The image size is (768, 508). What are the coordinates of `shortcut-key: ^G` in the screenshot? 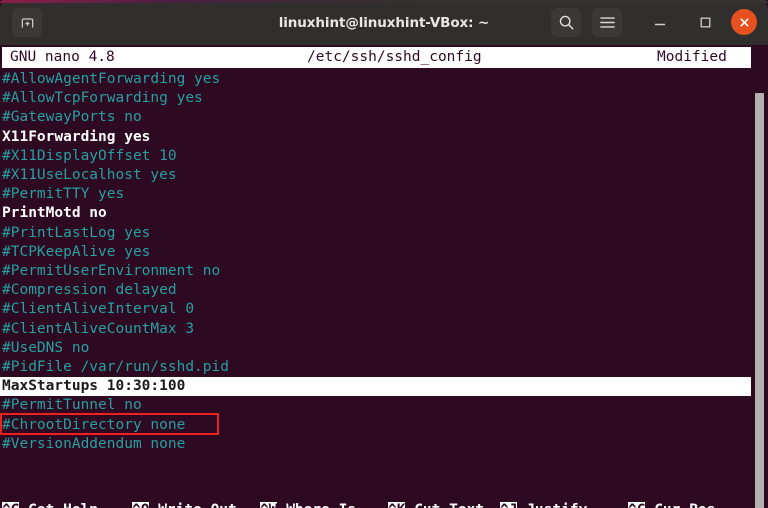 It's located at (11, 505).